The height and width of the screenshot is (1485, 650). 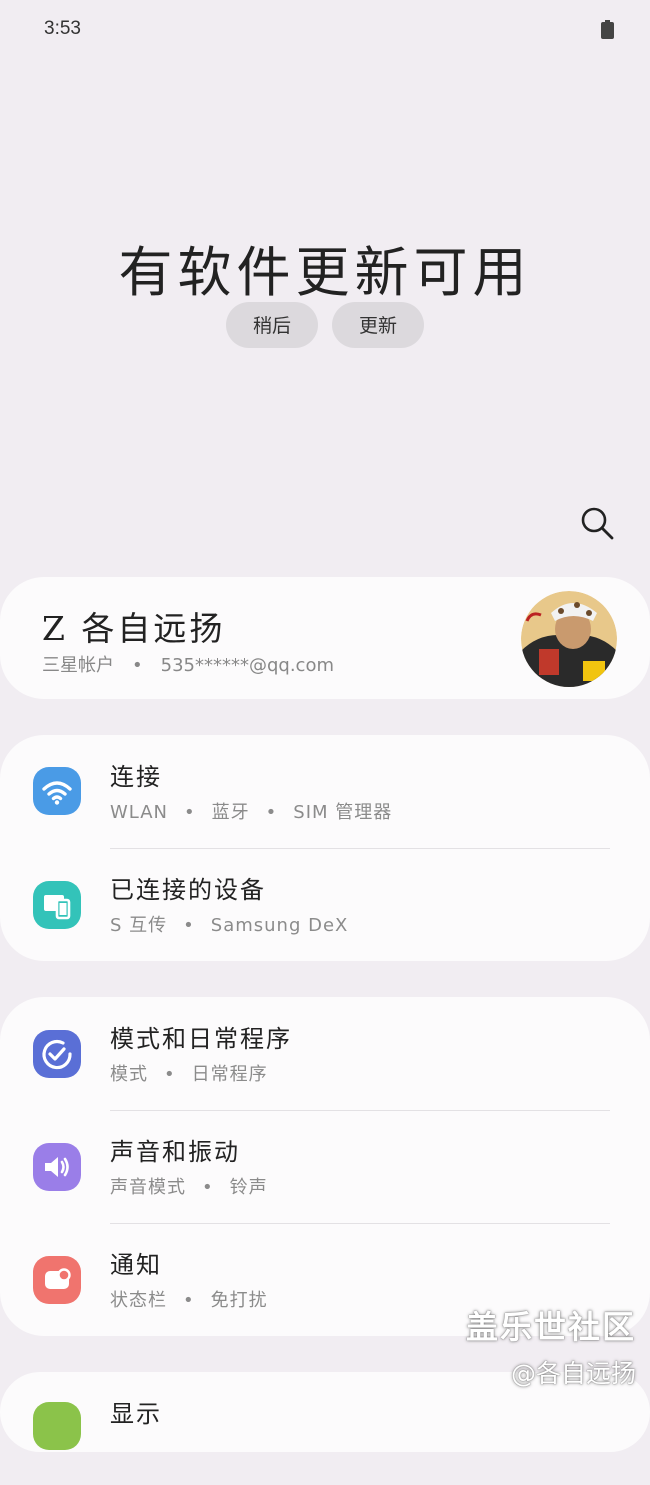 I want to click on settings-item-title: 连接, so click(x=136, y=777).